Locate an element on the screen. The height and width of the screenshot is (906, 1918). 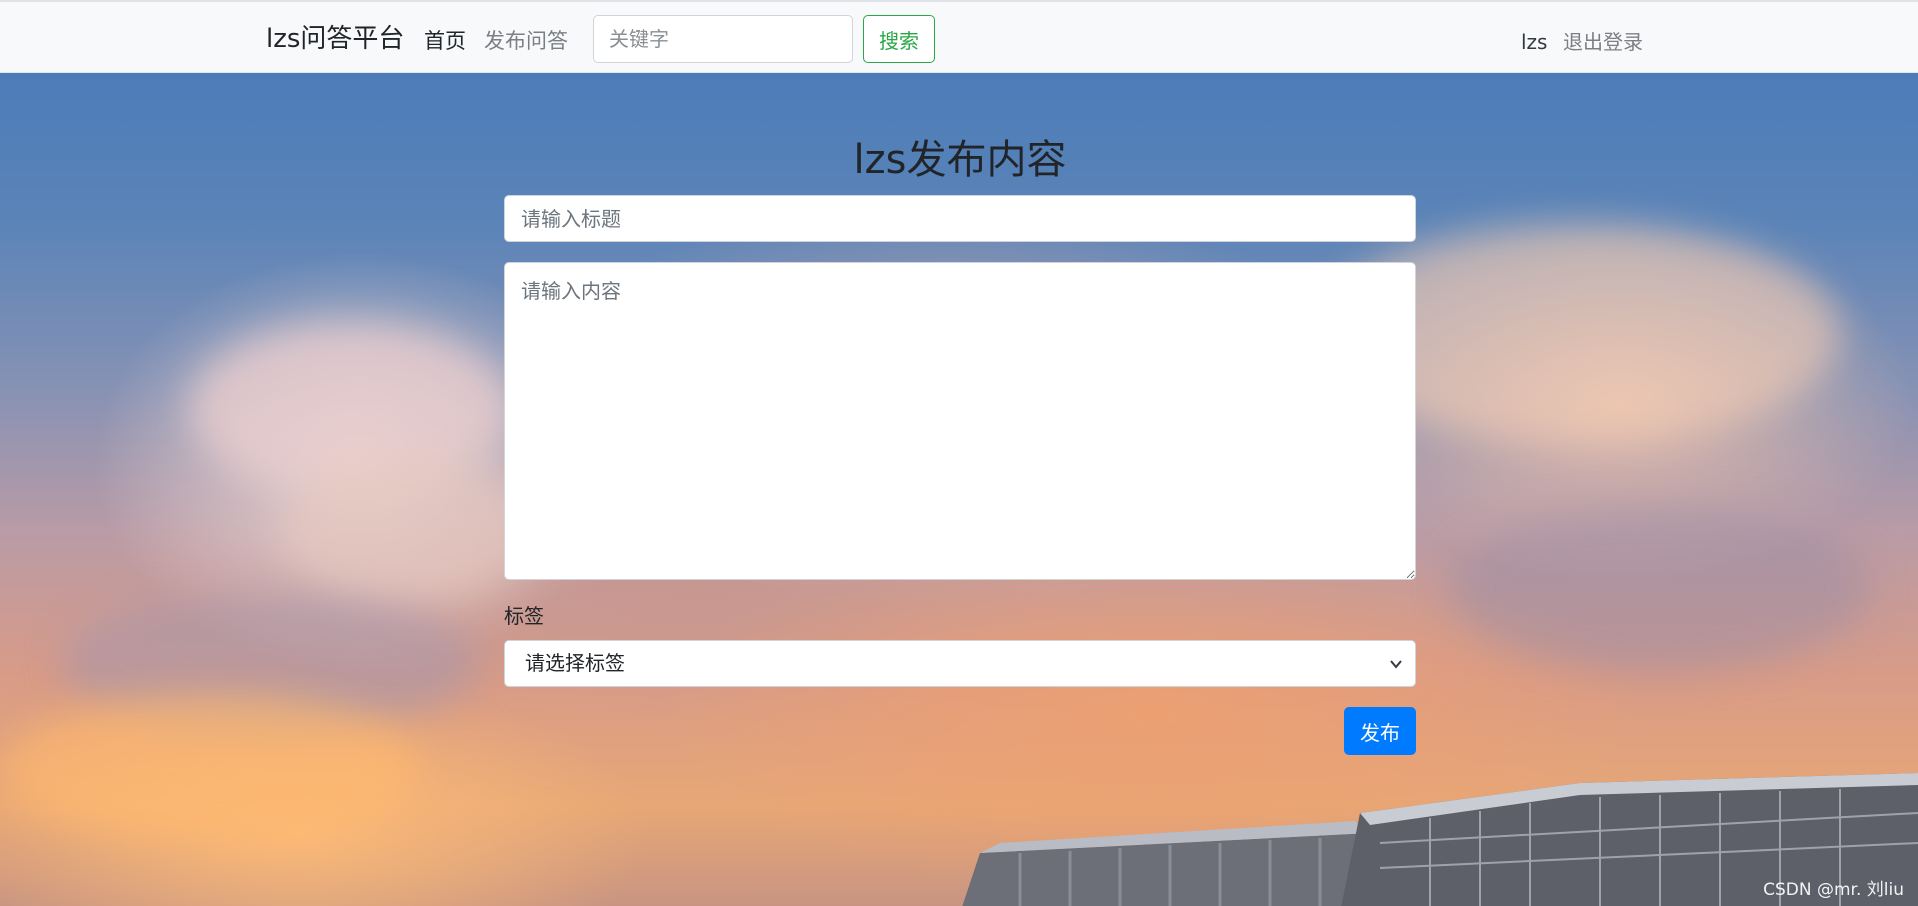
nav-home-link: 首页 is located at coordinates (445, 41).